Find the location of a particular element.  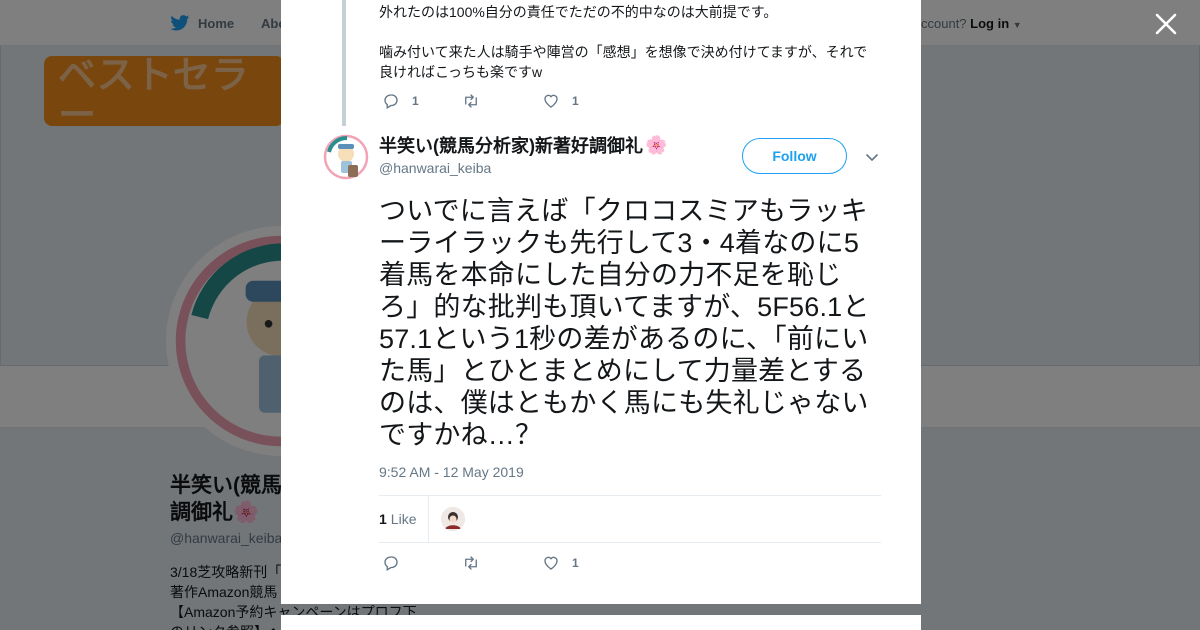

tweet-stats: 1 Like is located at coordinates (630, 519).